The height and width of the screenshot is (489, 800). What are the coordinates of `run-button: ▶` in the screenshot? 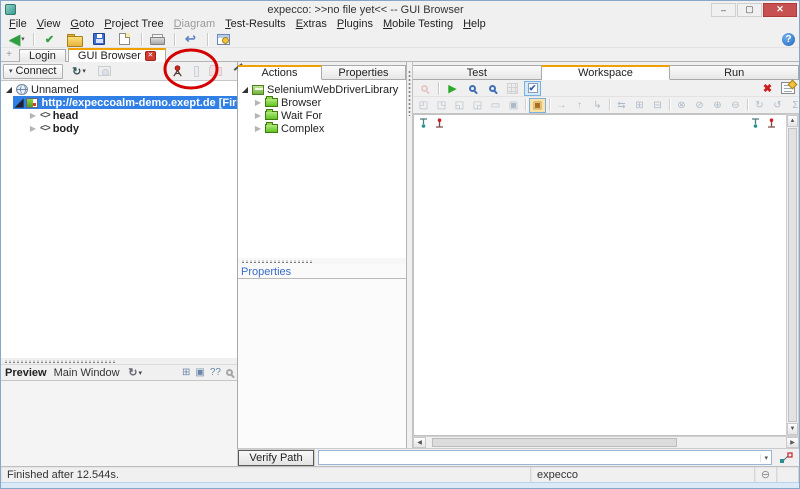 It's located at (452, 88).